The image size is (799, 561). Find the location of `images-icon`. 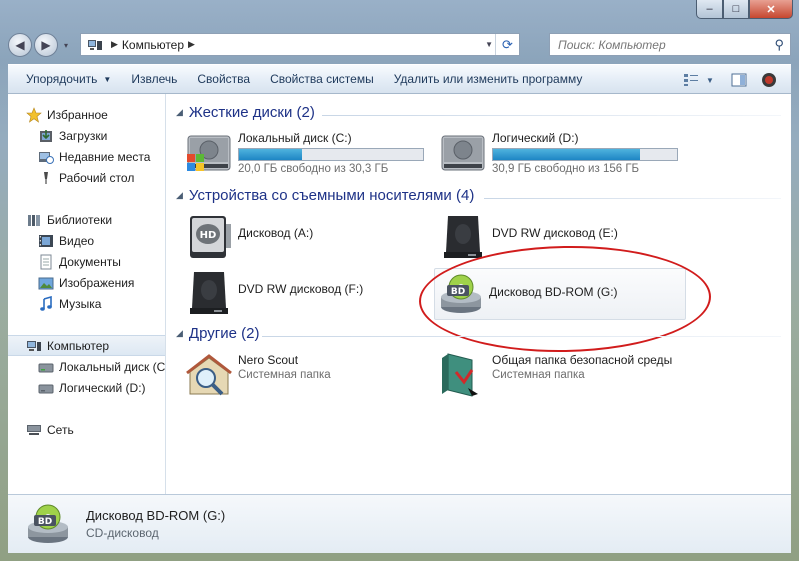

images-icon is located at coordinates (46, 283).